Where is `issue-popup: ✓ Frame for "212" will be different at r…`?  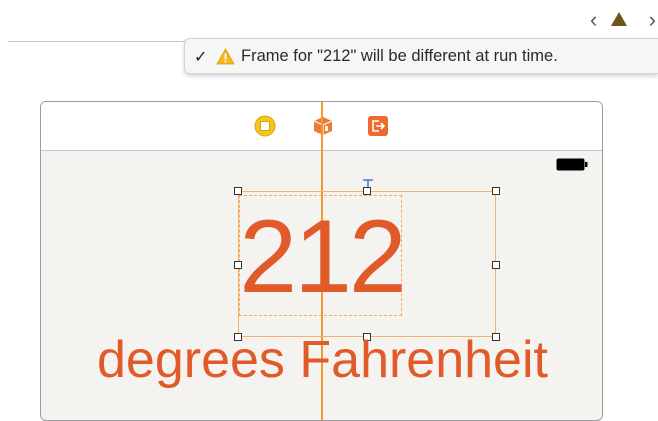
issue-popup: ✓ Frame for "212" will be different at r… is located at coordinates (421, 56).